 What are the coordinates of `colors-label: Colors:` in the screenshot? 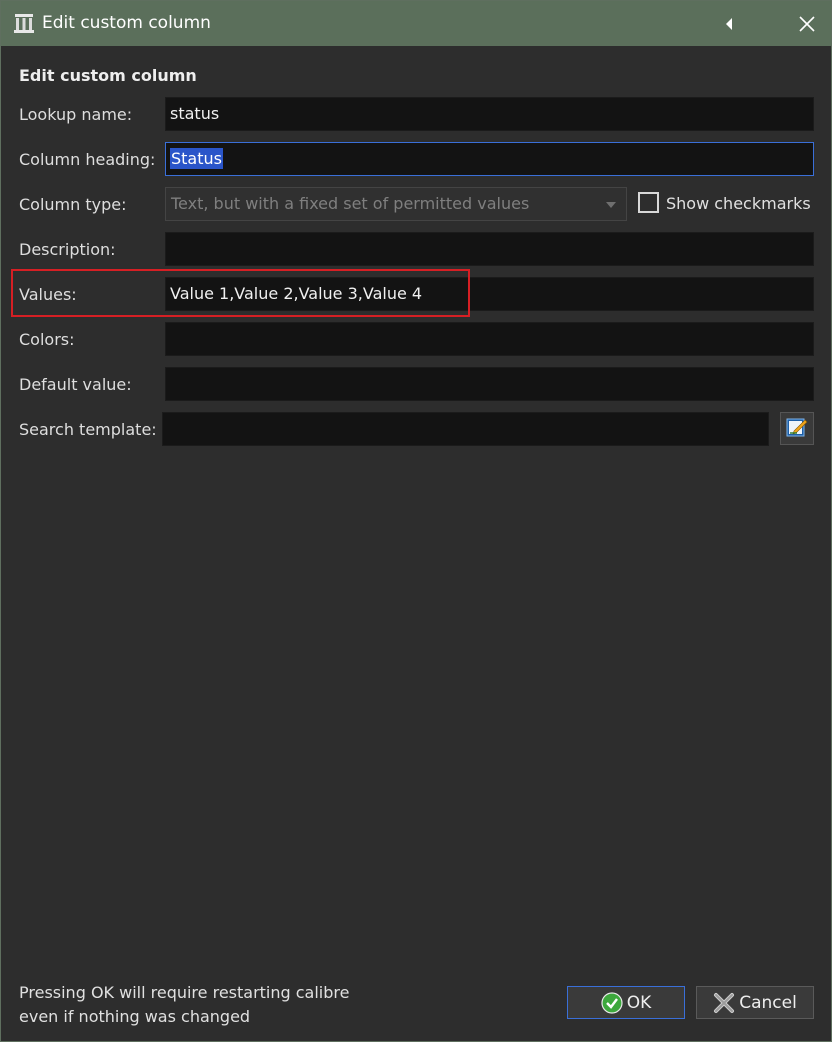 It's located at (47, 339).